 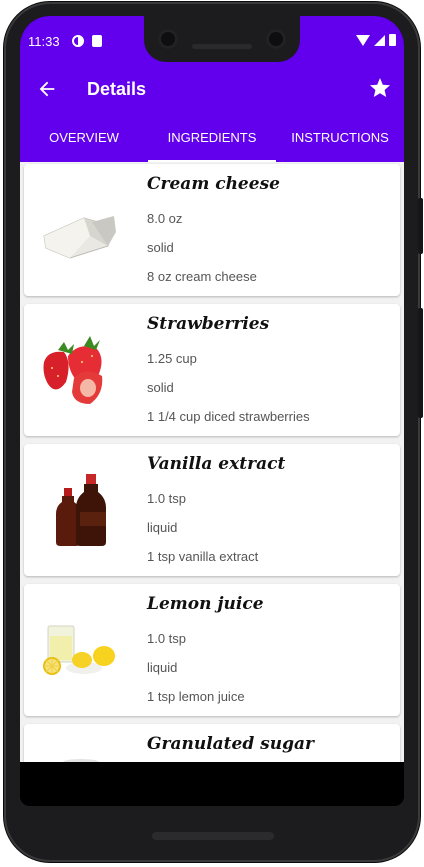 I want to click on front-camera, so click(x=168, y=39).